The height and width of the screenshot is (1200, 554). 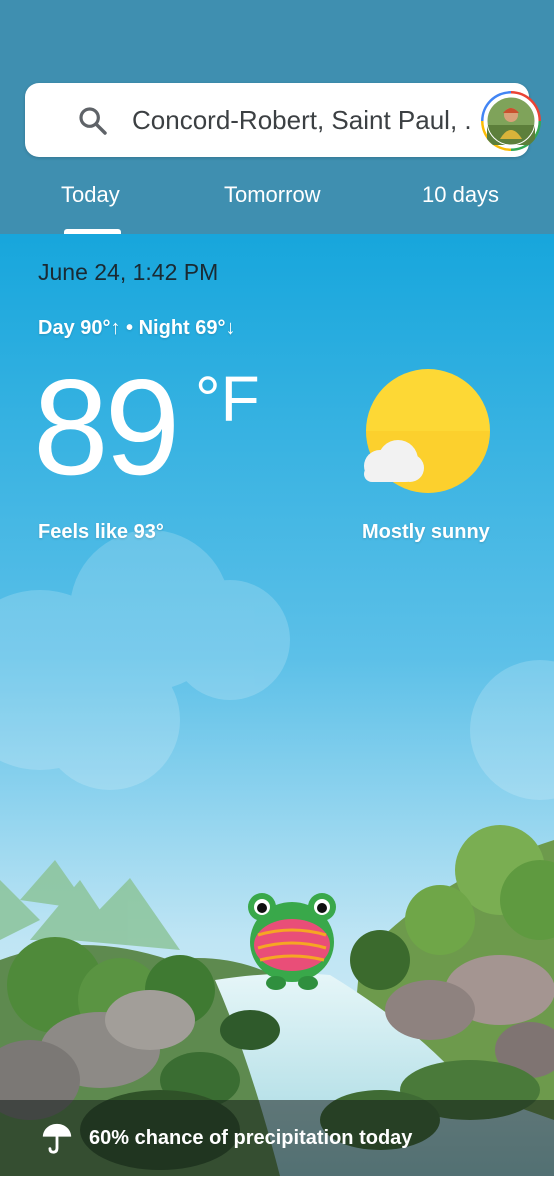 What do you see at coordinates (106, 427) in the screenshot?
I see `current-temperature: 89` at bounding box center [106, 427].